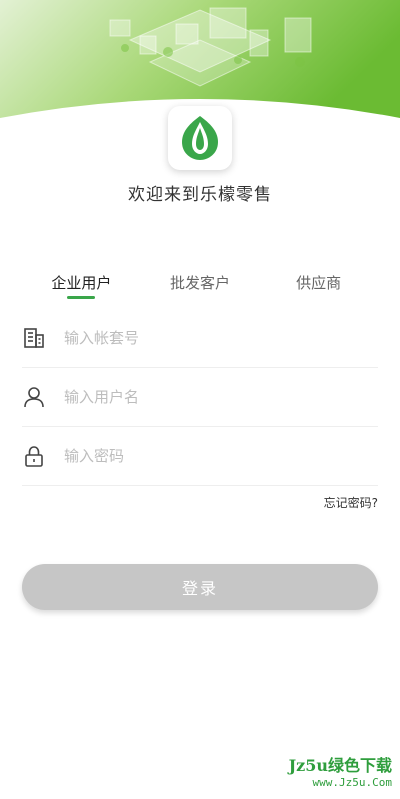 This screenshot has width=400, height=799. I want to click on password-field, so click(200, 456).